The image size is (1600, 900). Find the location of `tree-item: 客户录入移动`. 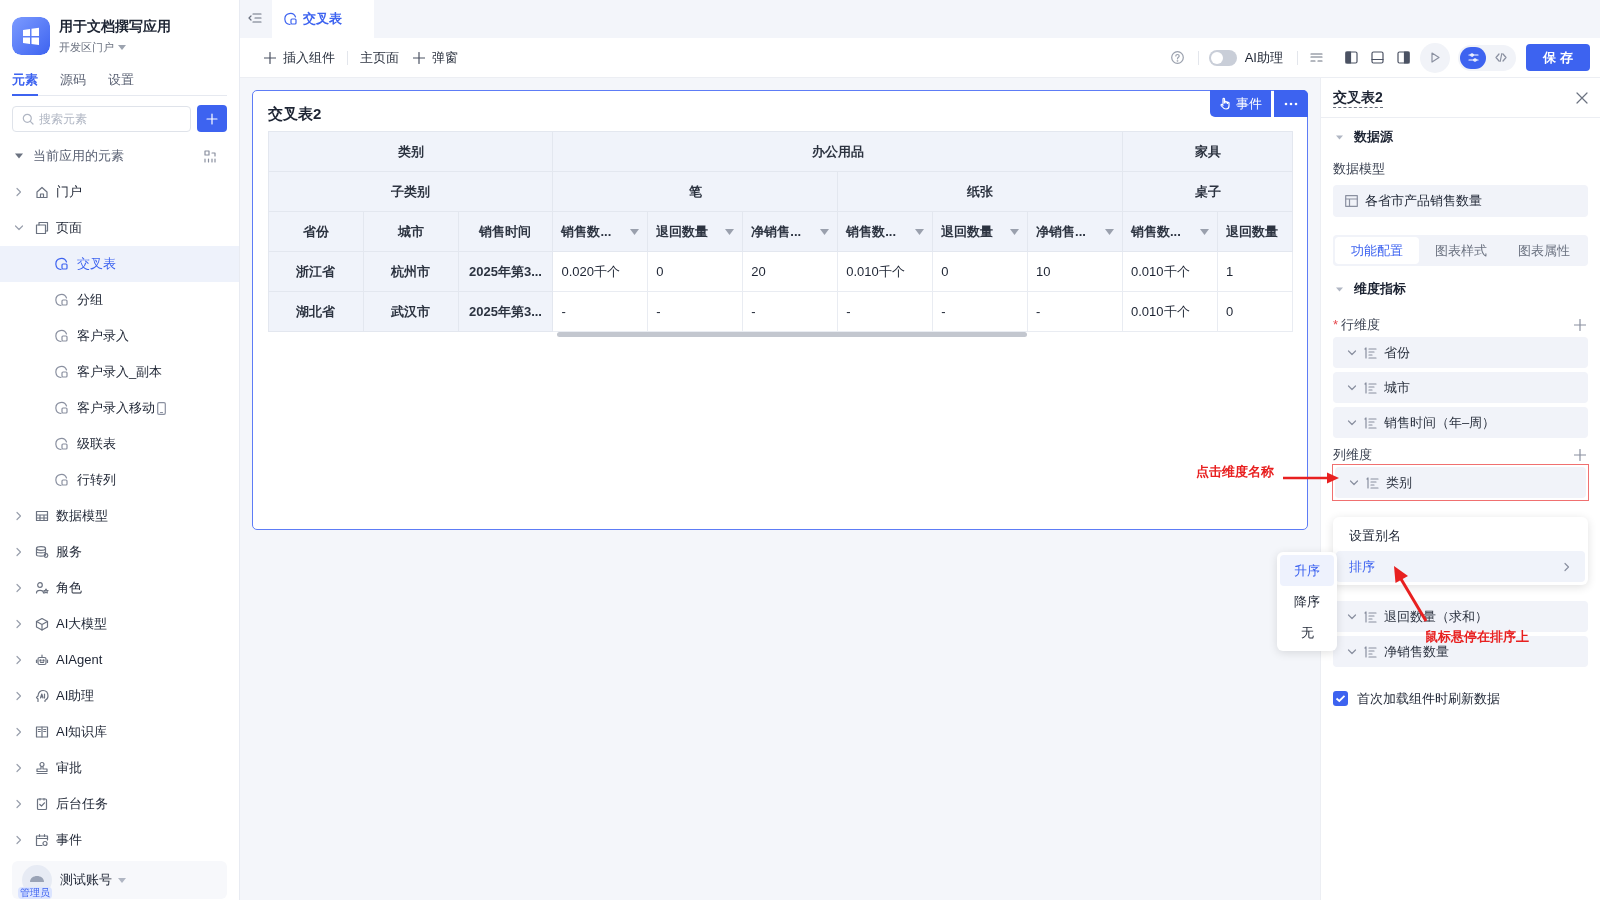

tree-item: 客户录入移动 is located at coordinates (116, 408).